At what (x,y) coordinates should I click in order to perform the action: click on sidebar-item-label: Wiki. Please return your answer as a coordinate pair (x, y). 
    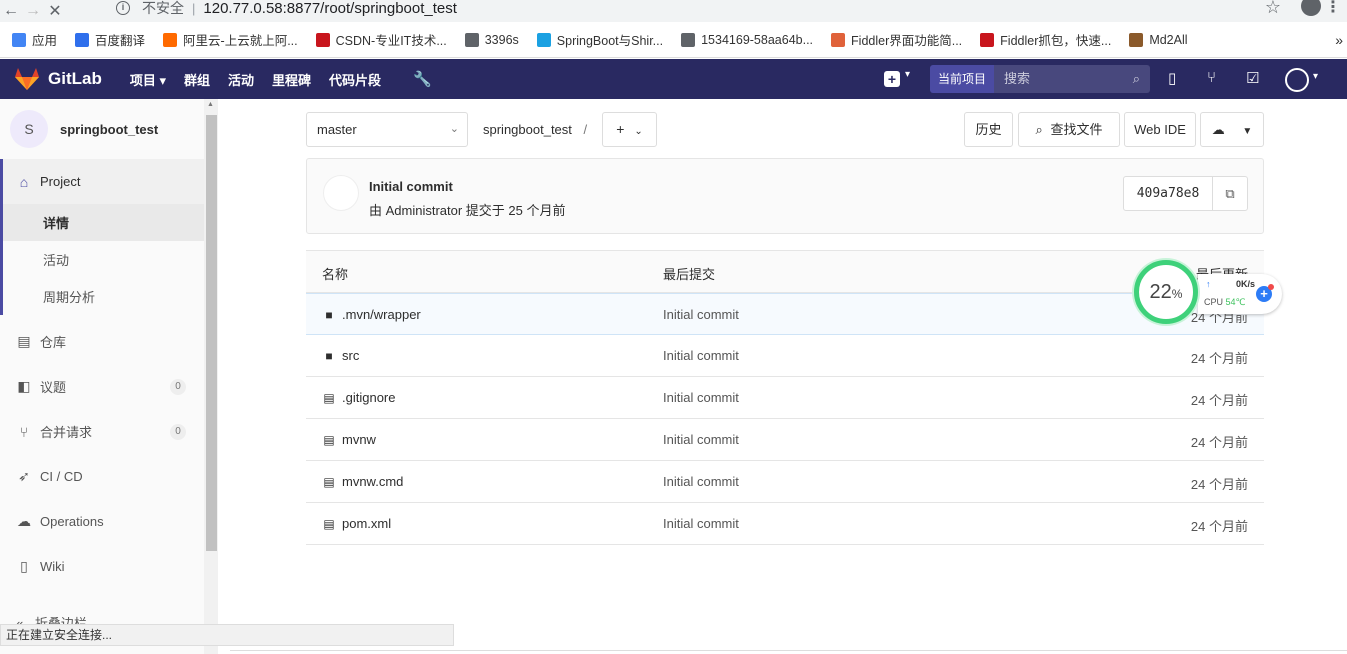
    Looking at the image, I should click on (52, 566).